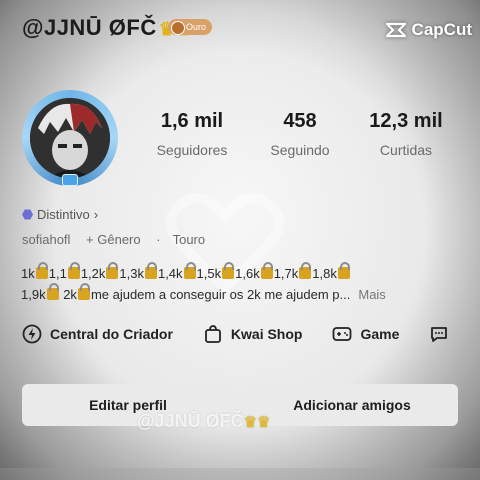 This screenshot has height=480, width=480. What do you see at coordinates (240, 474) in the screenshot?
I see `bottom-nav-strip` at bounding box center [240, 474].